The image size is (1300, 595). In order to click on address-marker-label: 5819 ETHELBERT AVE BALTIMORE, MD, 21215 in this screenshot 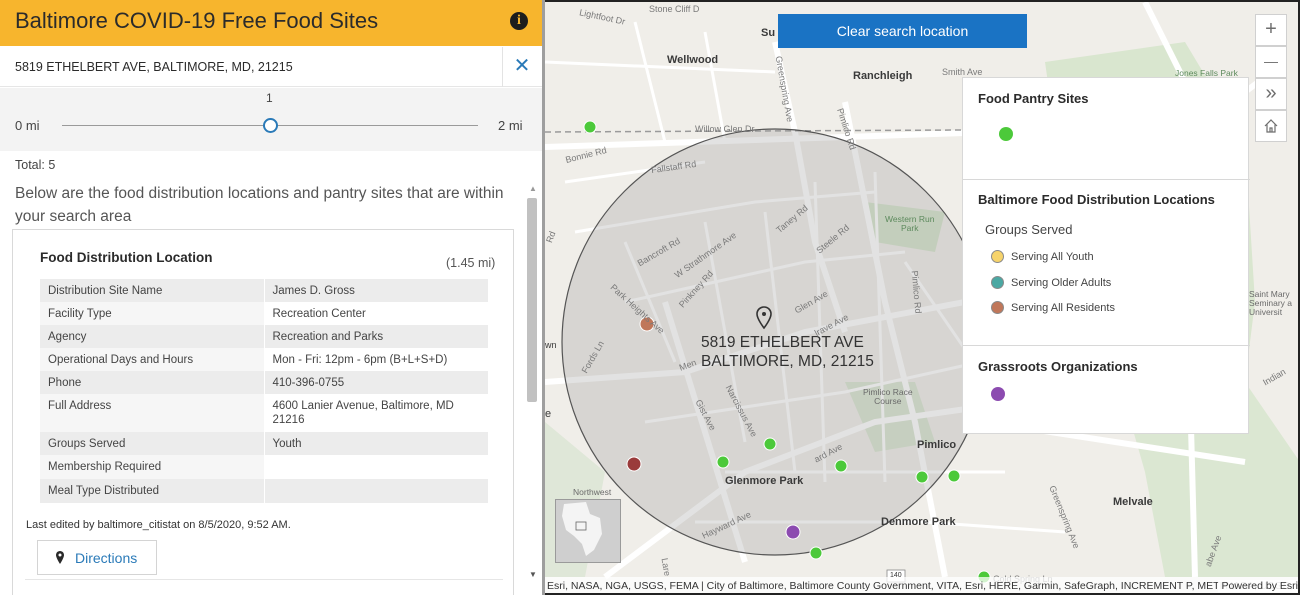, I will do `click(787, 352)`.